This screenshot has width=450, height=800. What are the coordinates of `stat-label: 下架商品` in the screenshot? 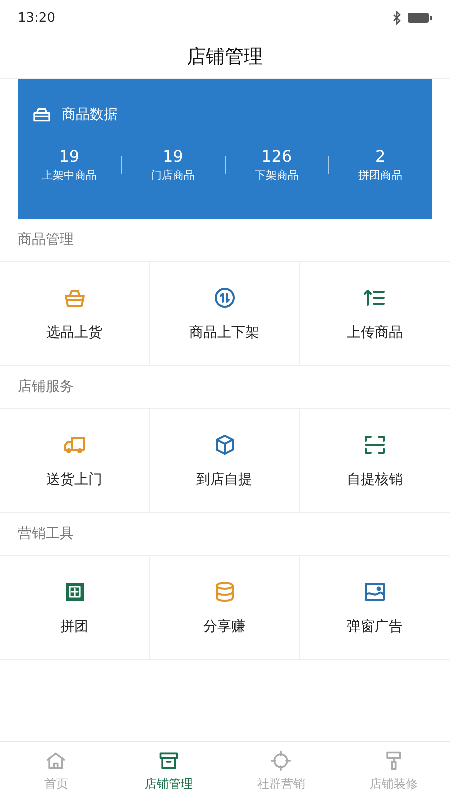 It's located at (276, 175).